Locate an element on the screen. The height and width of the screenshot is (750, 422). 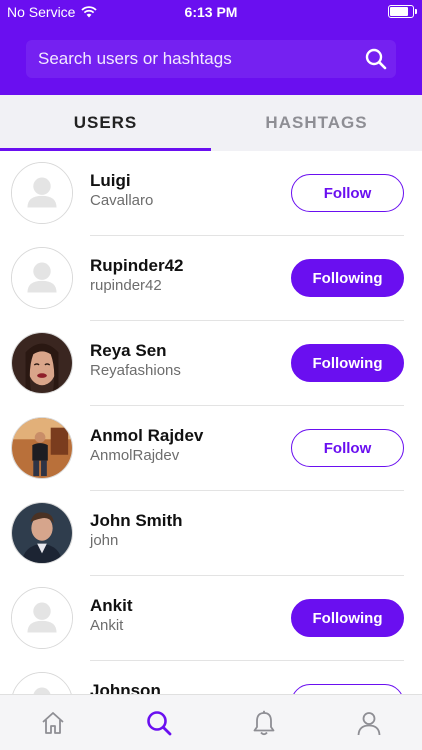
user-row-ankit: Ankit Ankit Following is located at coordinates (211, 618).